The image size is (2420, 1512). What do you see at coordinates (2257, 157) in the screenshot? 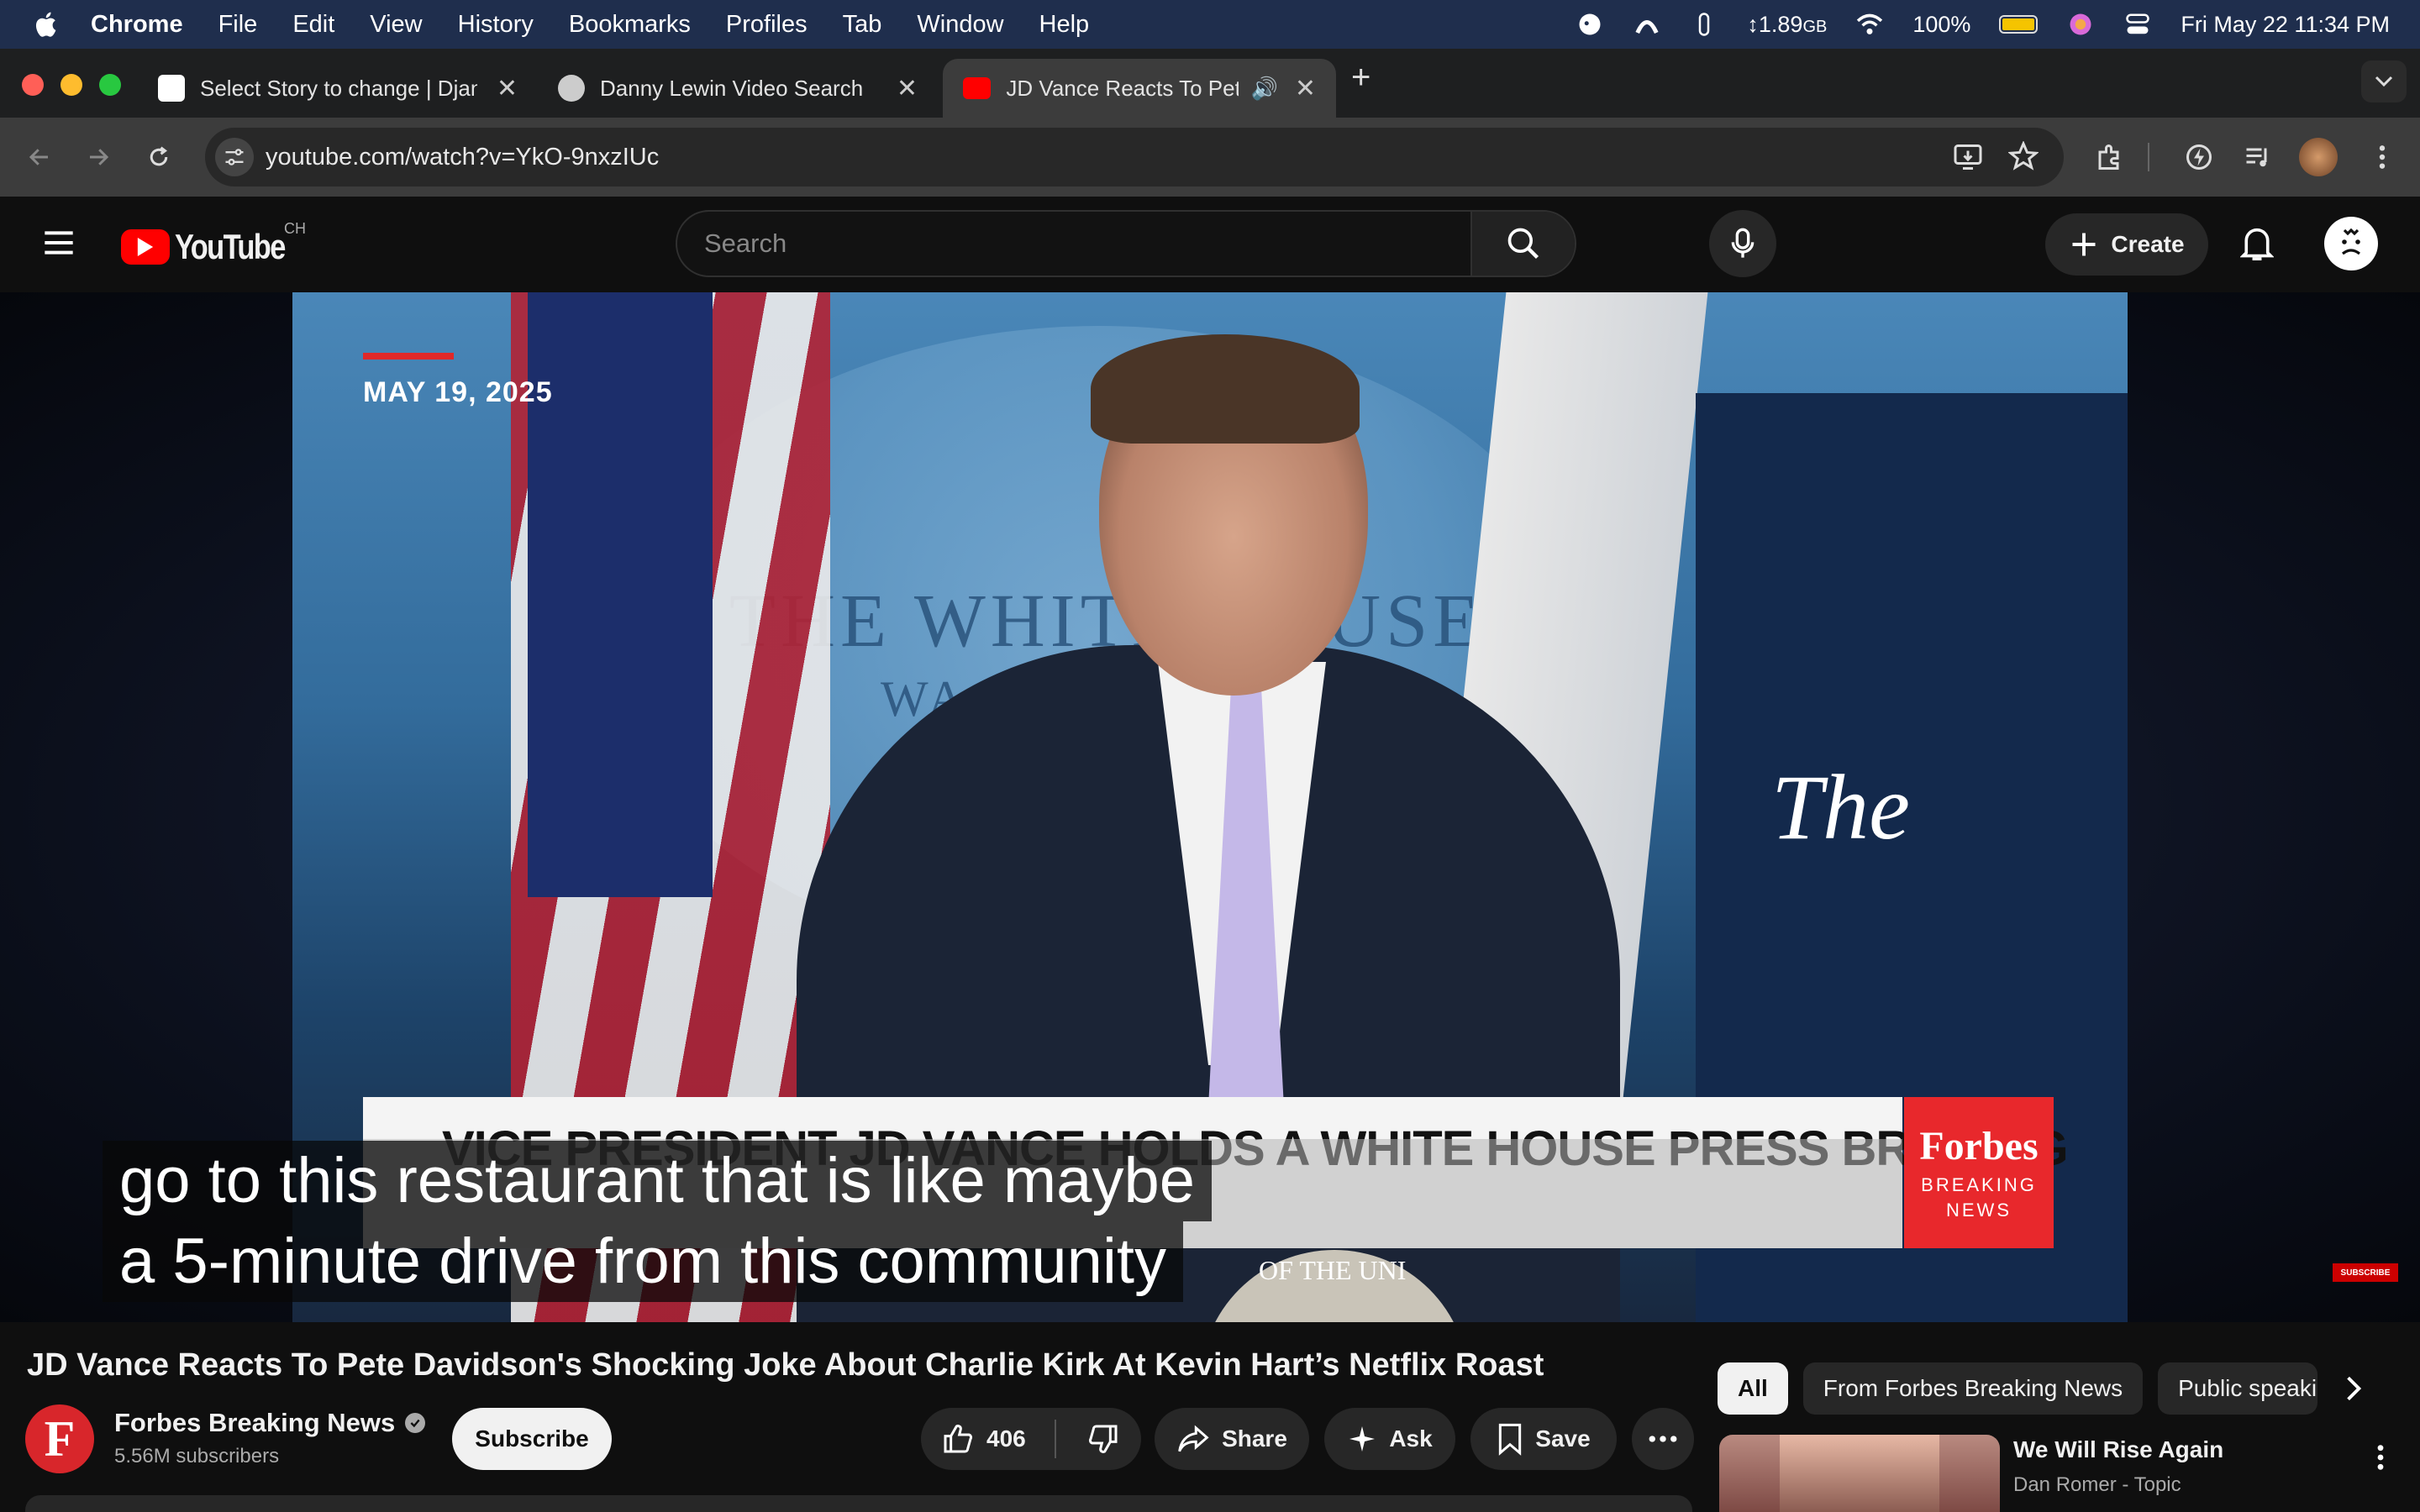
I see `media-controls-icon` at bounding box center [2257, 157].